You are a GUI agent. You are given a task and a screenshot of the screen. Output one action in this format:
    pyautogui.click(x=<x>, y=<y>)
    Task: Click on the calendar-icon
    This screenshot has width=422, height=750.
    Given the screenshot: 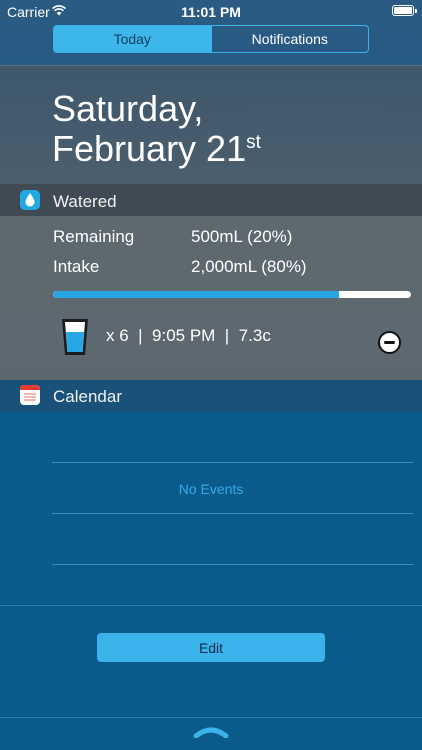 What is the action you would take?
    pyautogui.click(x=30, y=395)
    